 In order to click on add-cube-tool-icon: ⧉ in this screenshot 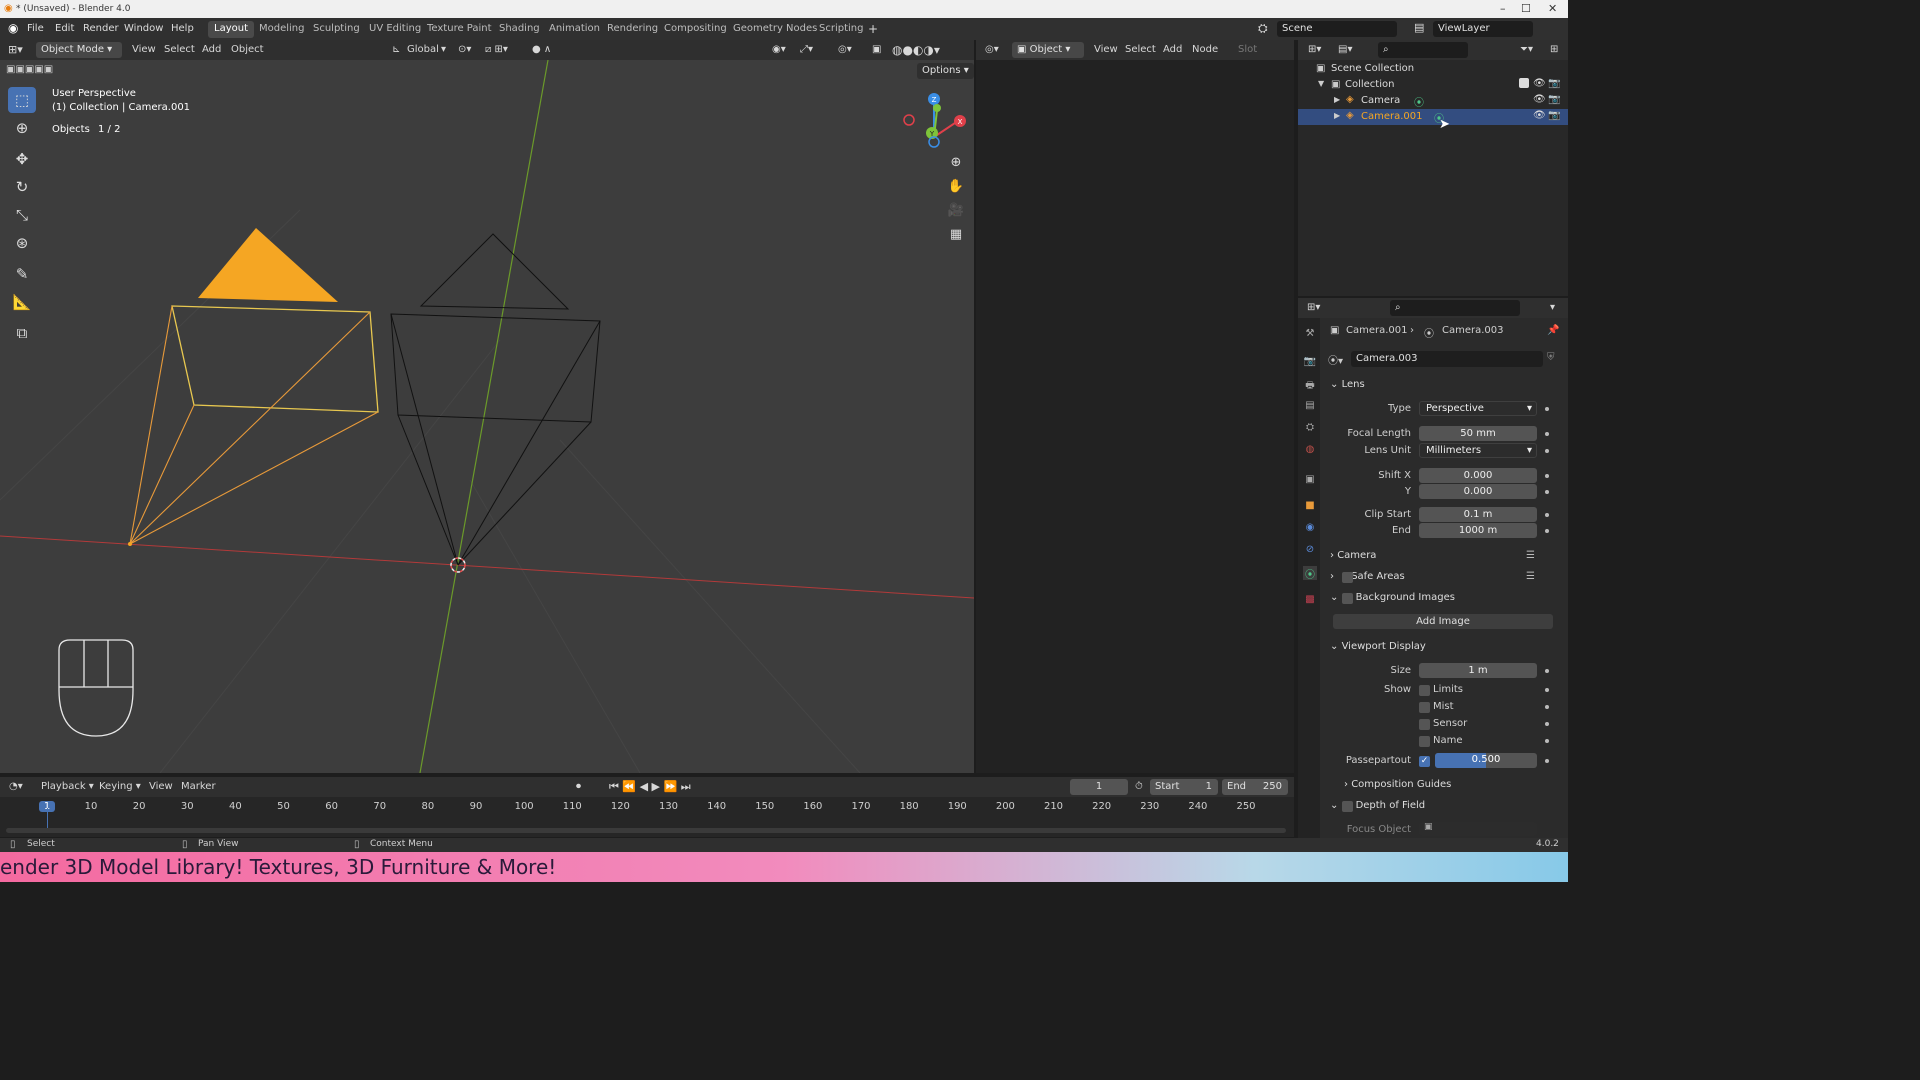, I will do `click(22, 333)`.